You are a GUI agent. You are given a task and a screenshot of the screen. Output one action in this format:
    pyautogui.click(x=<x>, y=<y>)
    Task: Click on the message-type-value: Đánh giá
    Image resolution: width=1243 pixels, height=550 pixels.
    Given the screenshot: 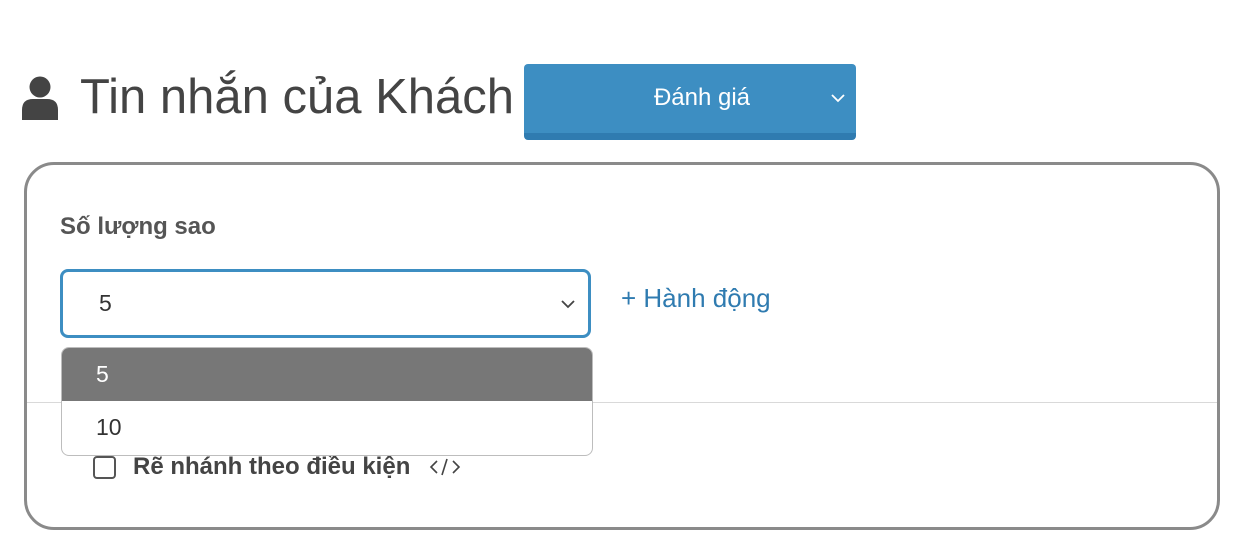 What is the action you would take?
    pyautogui.click(x=702, y=97)
    